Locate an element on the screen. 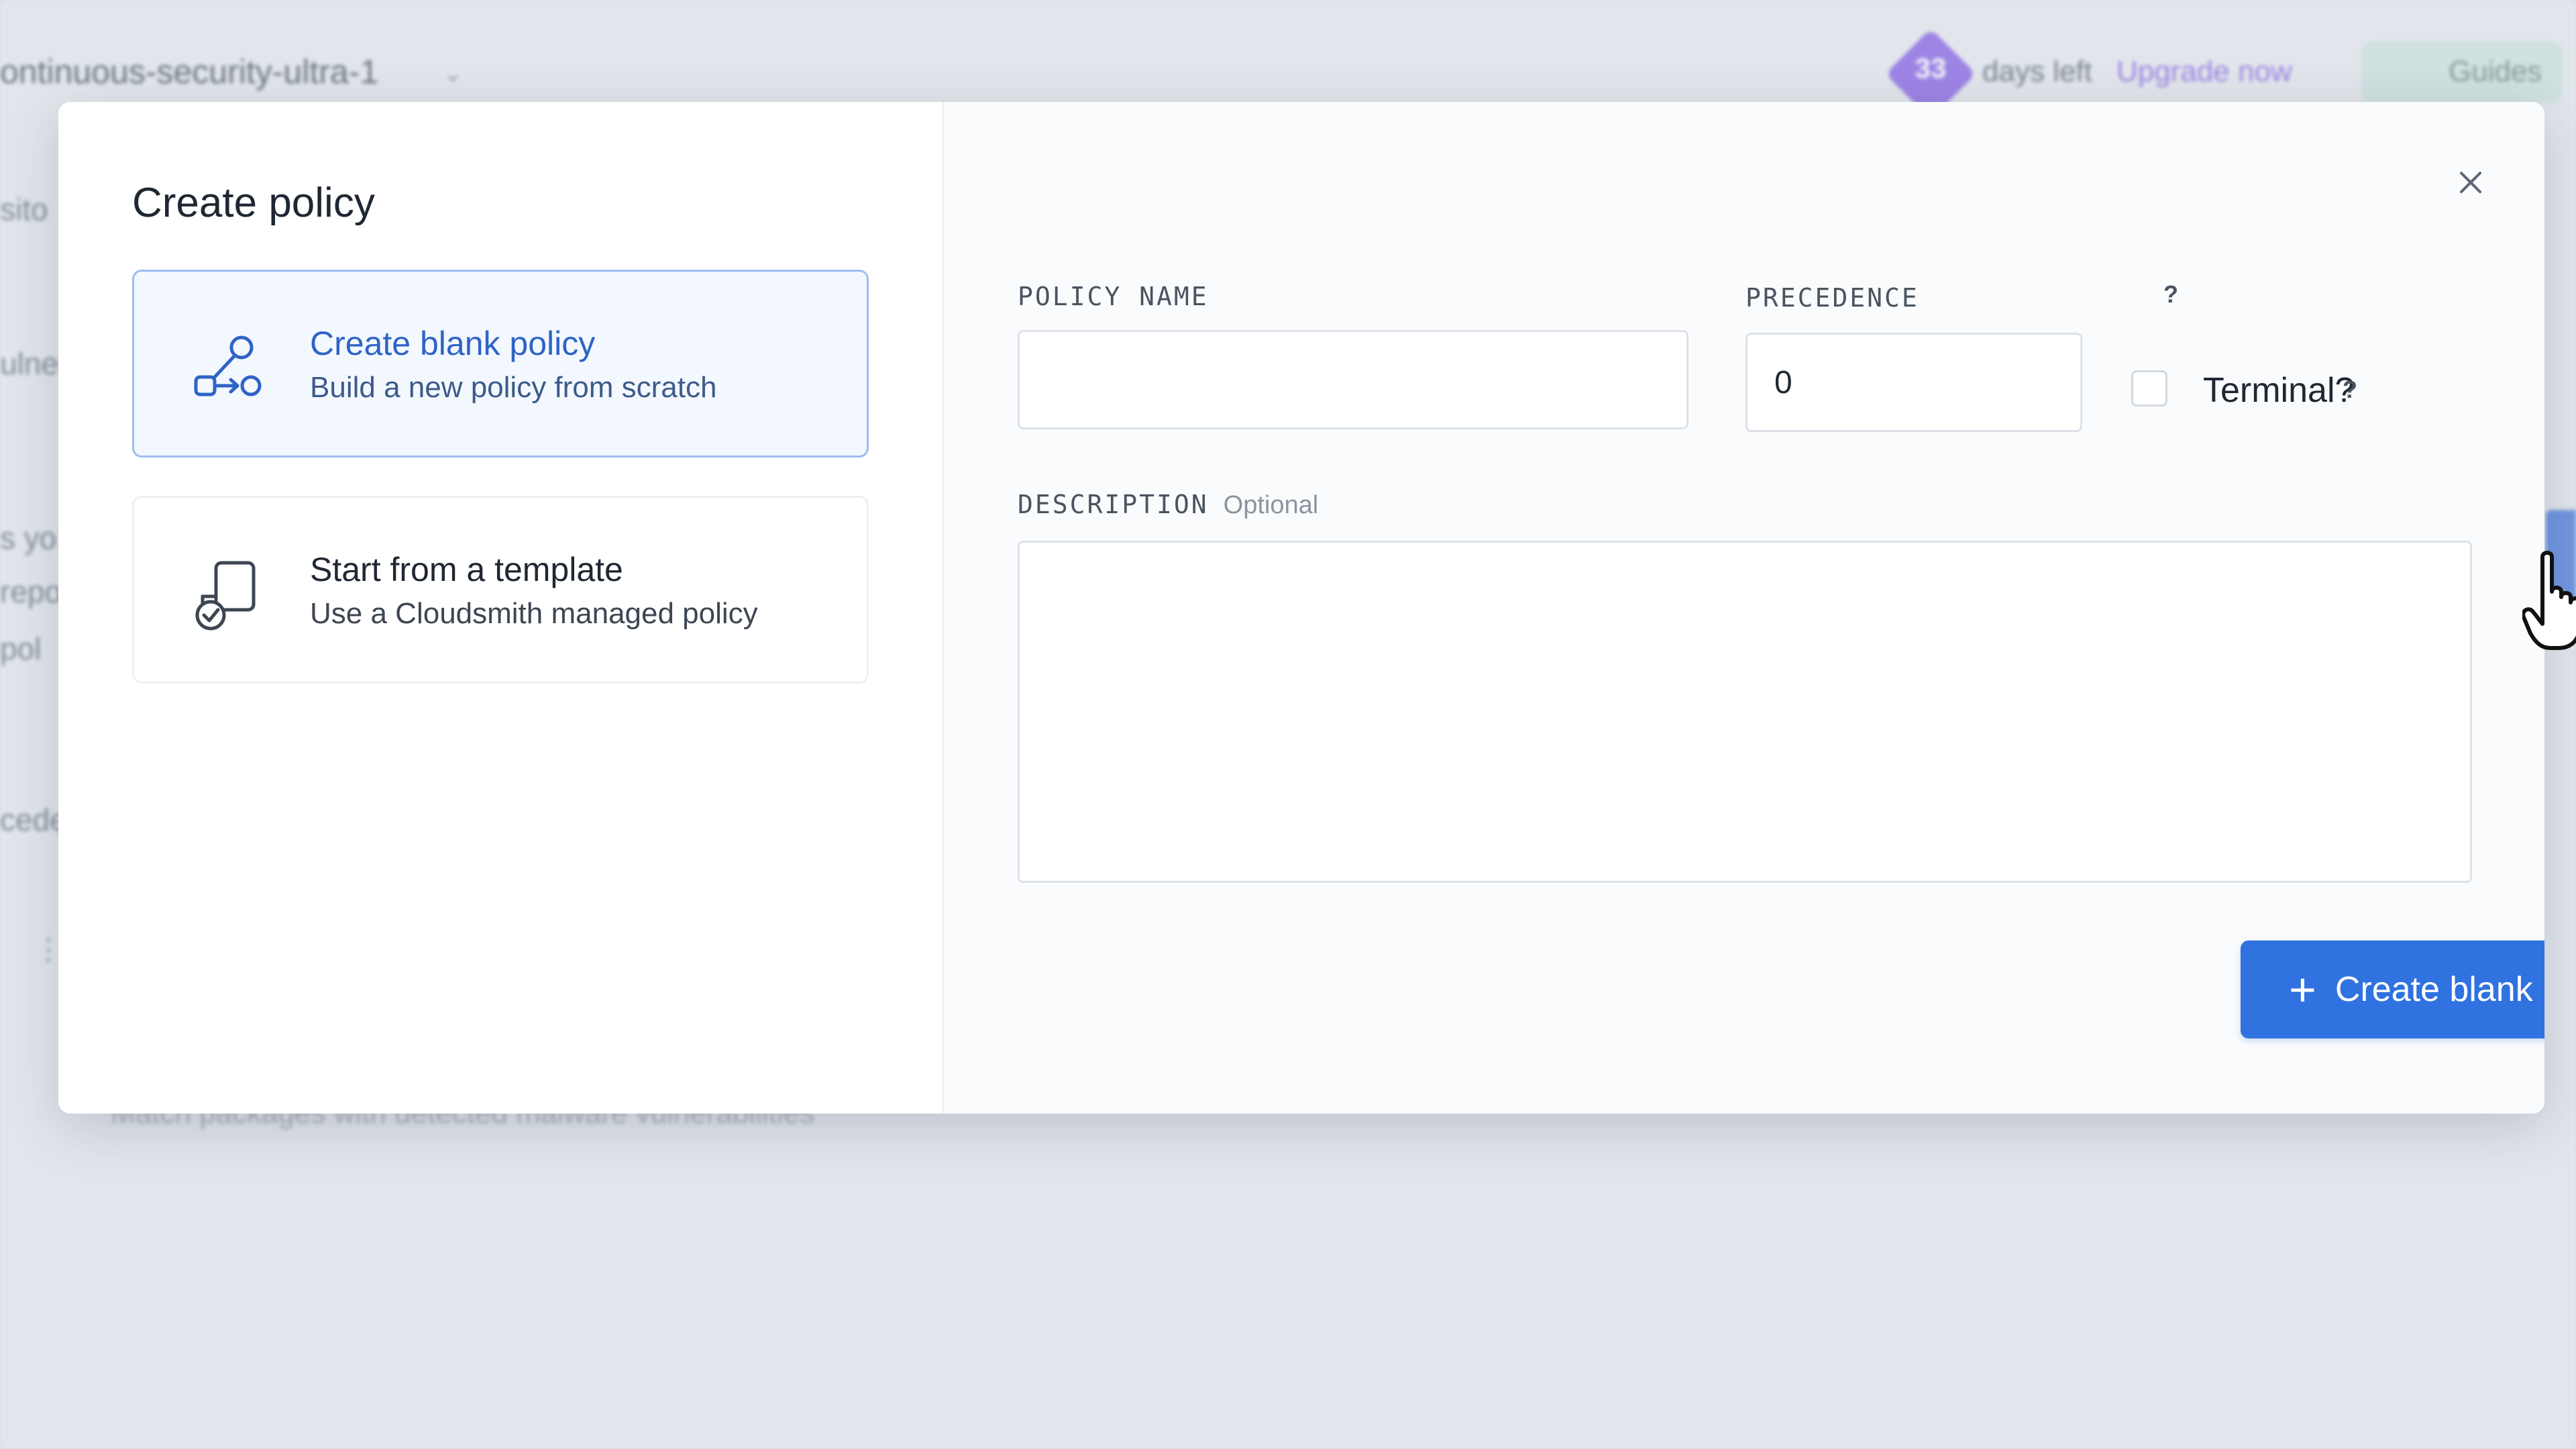  modal-title: Create policy is located at coordinates (253, 203).